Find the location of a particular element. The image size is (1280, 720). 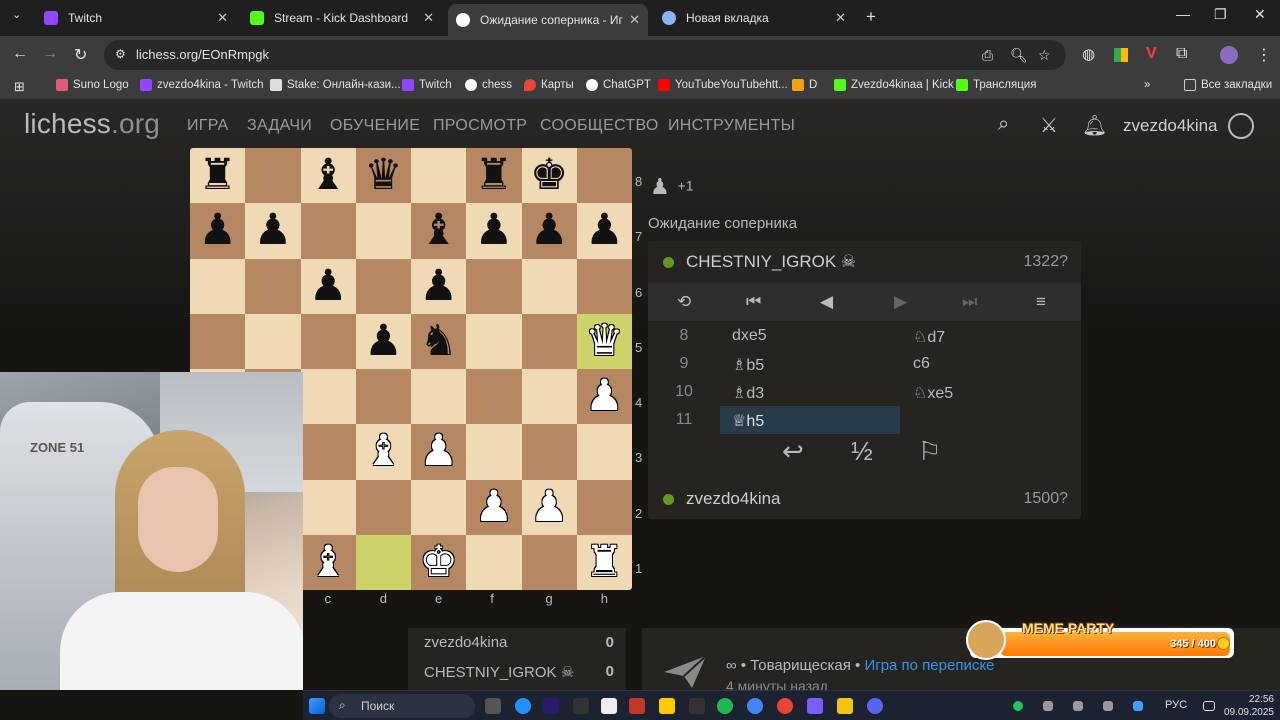

square-f7: ♟ is located at coordinates (494, 231).